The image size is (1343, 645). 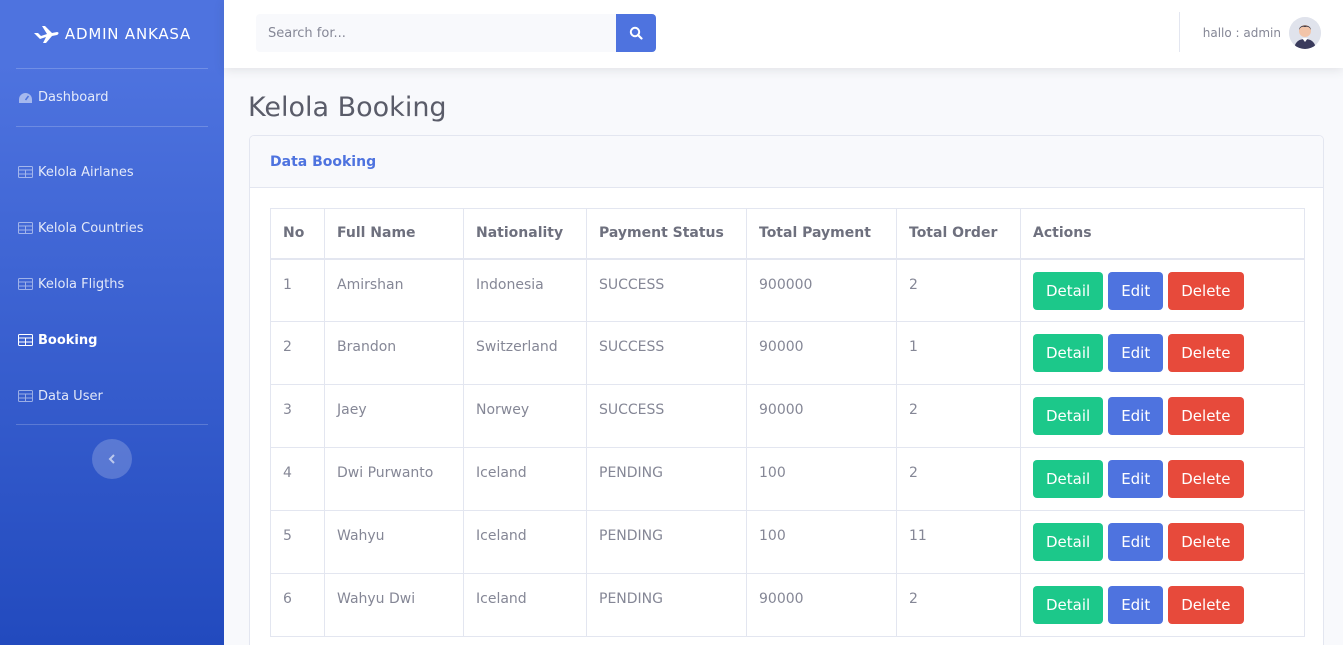 What do you see at coordinates (958, 234) in the screenshot?
I see `column-header-total-order: Total Order` at bounding box center [958, 234].